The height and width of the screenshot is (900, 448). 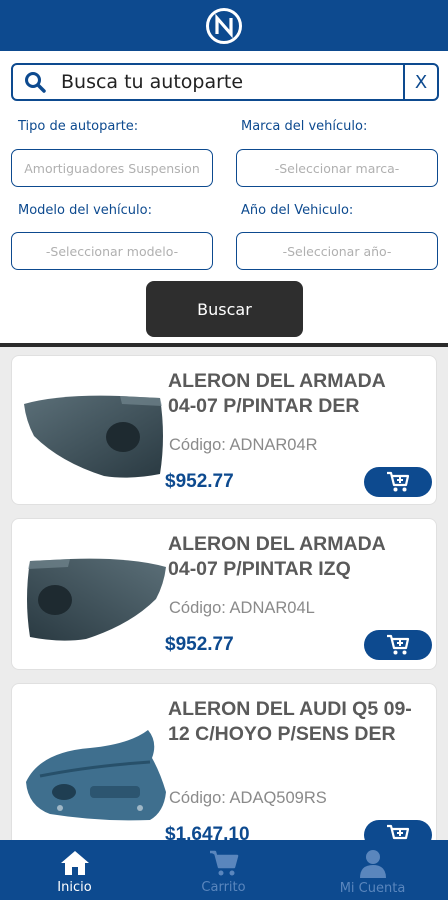 What do you see at coordinates (112, 251) in the screenshot?
I see `model-select: -Seleccionar modelo-` at bounding box center [112, 251].